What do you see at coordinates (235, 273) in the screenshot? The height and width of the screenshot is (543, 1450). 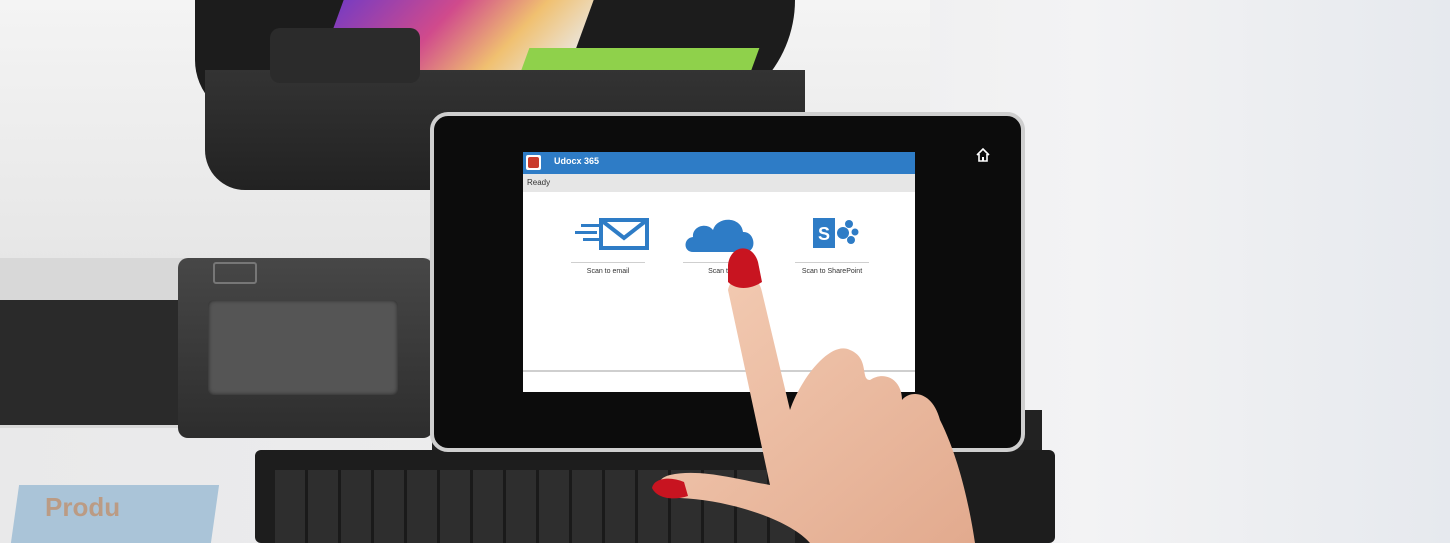 I see `nfc-icon` at bounding box center [235, 273].